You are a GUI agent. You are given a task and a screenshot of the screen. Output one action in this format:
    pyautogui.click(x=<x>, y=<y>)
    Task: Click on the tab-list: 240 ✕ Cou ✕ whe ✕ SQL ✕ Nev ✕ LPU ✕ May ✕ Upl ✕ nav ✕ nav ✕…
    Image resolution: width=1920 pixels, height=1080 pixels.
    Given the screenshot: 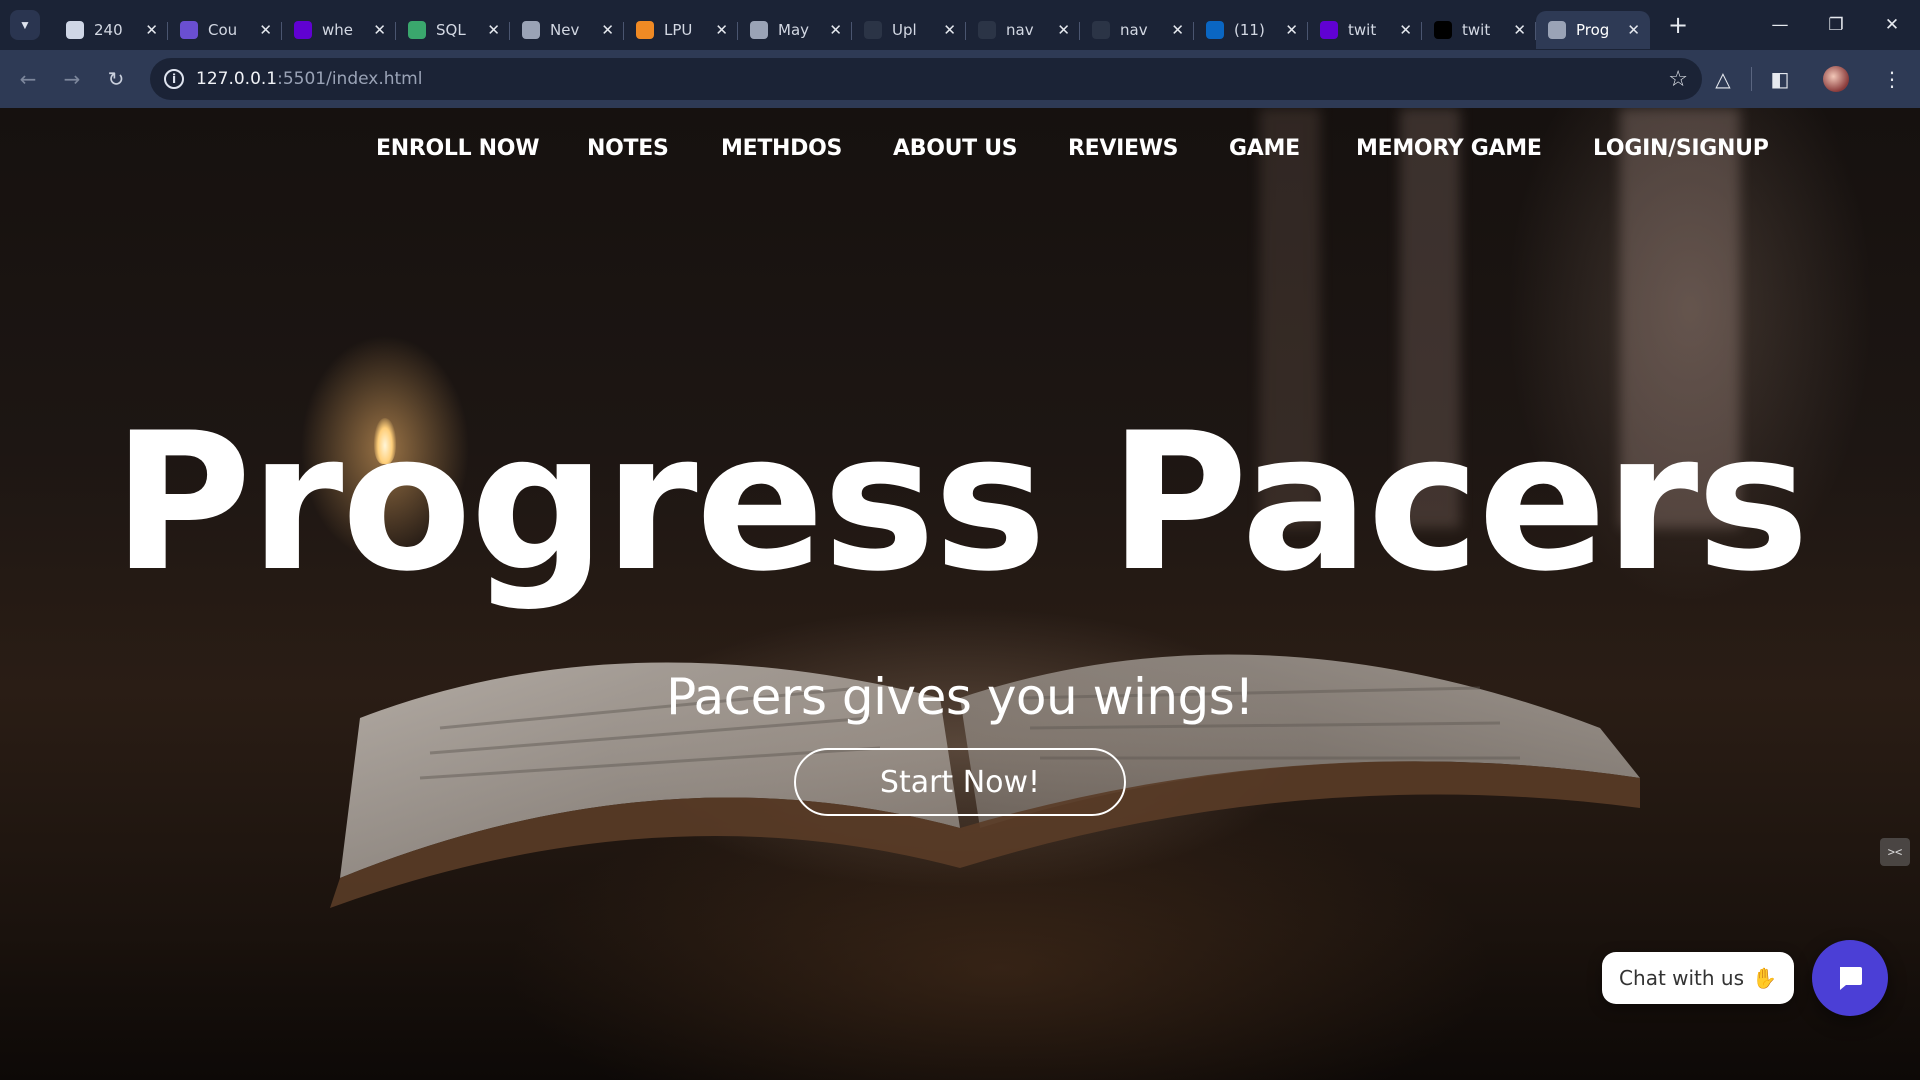 What is the action you would take?
    pyautogui.click(x=852, y=25)
    